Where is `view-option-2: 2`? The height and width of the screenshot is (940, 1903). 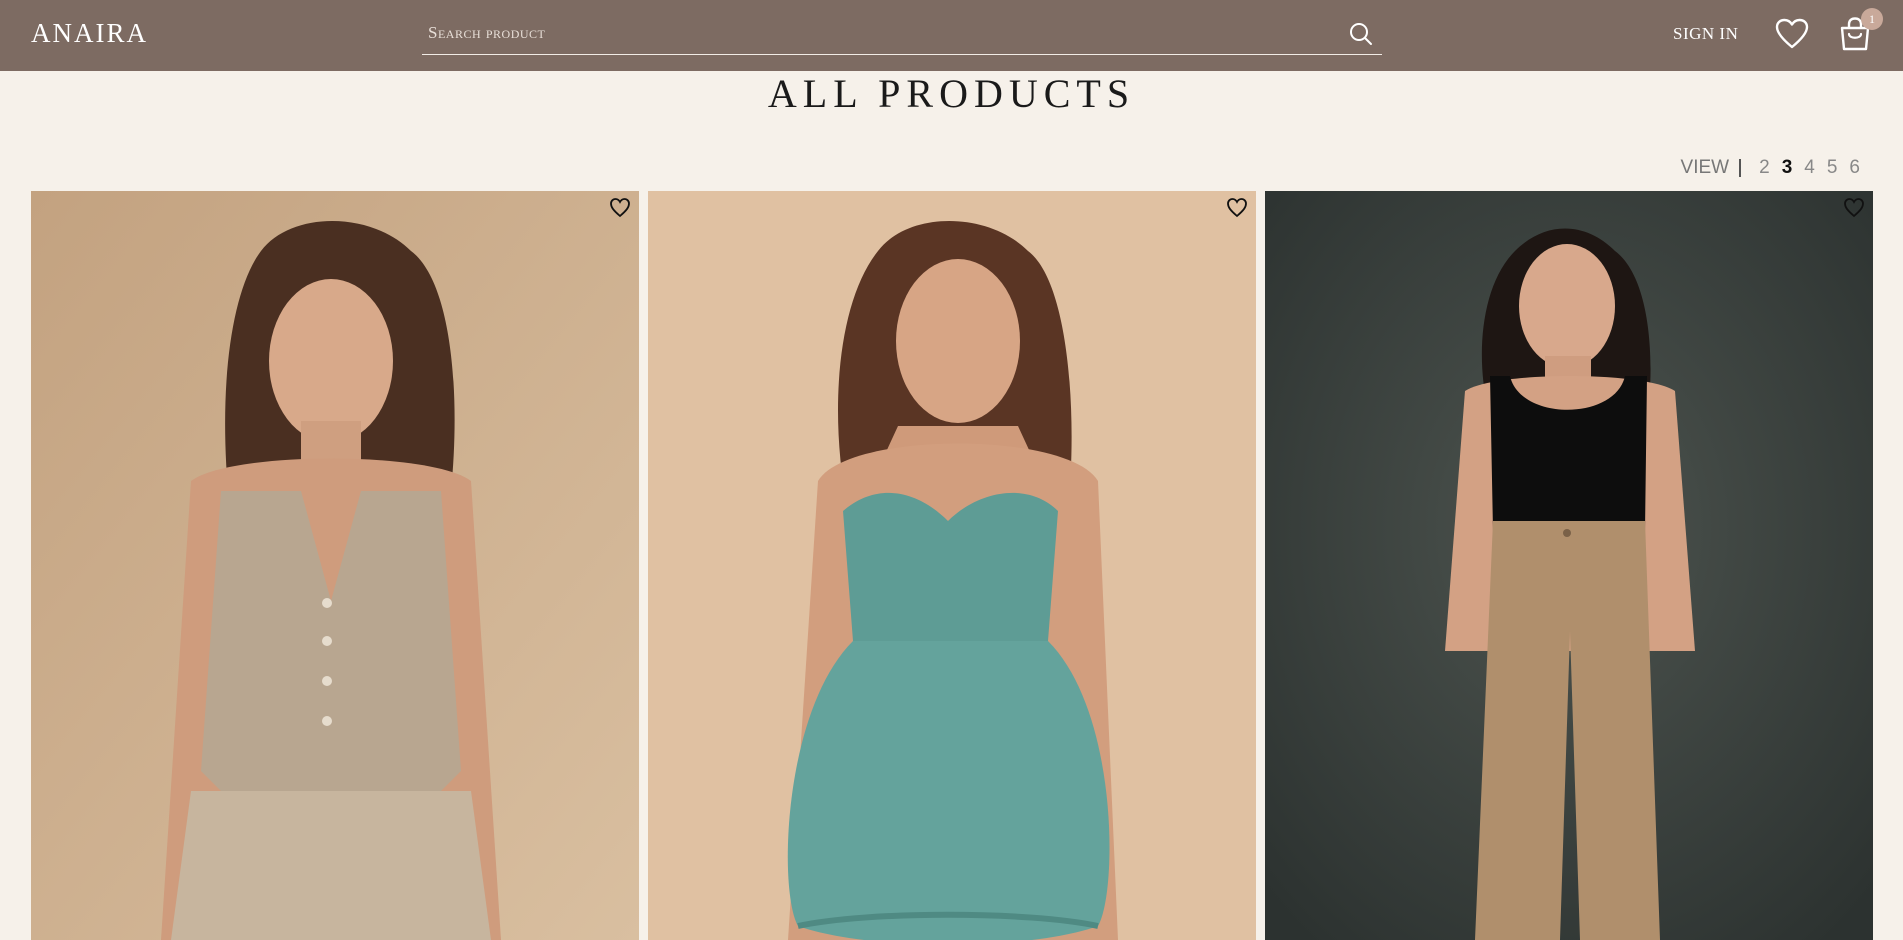 view-option-2: 2 is located at coordinates (1764, 168).